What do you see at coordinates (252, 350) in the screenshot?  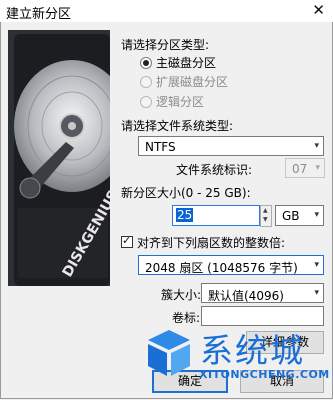 I see `watermark-text: 系统城` at bounding box center [252, 350].